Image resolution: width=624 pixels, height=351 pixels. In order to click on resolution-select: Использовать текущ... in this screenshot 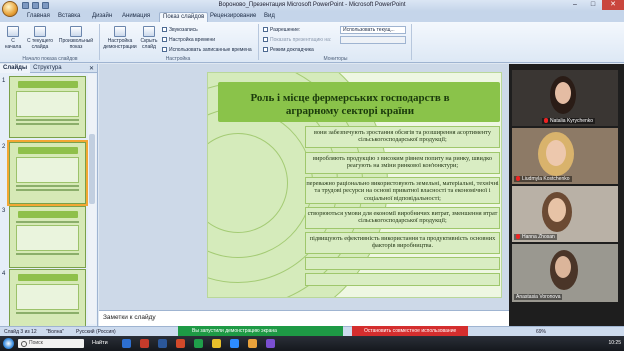, I will do `click(373, 30)`.